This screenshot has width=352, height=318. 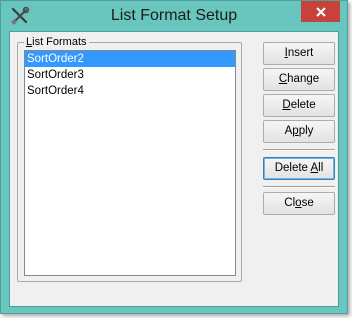 I want to click on close-window-button, so click(x=320, y=11).